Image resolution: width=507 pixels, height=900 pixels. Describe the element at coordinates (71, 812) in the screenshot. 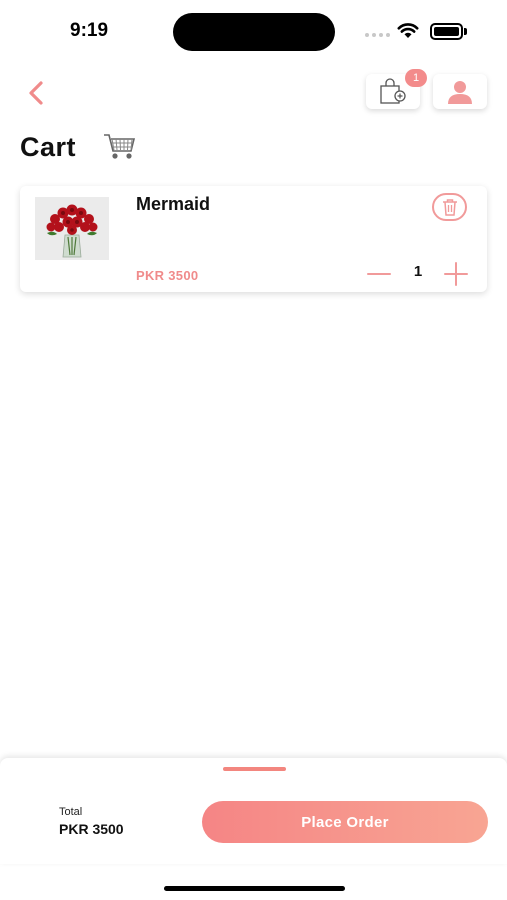

I see `total-label: Total` at that location.